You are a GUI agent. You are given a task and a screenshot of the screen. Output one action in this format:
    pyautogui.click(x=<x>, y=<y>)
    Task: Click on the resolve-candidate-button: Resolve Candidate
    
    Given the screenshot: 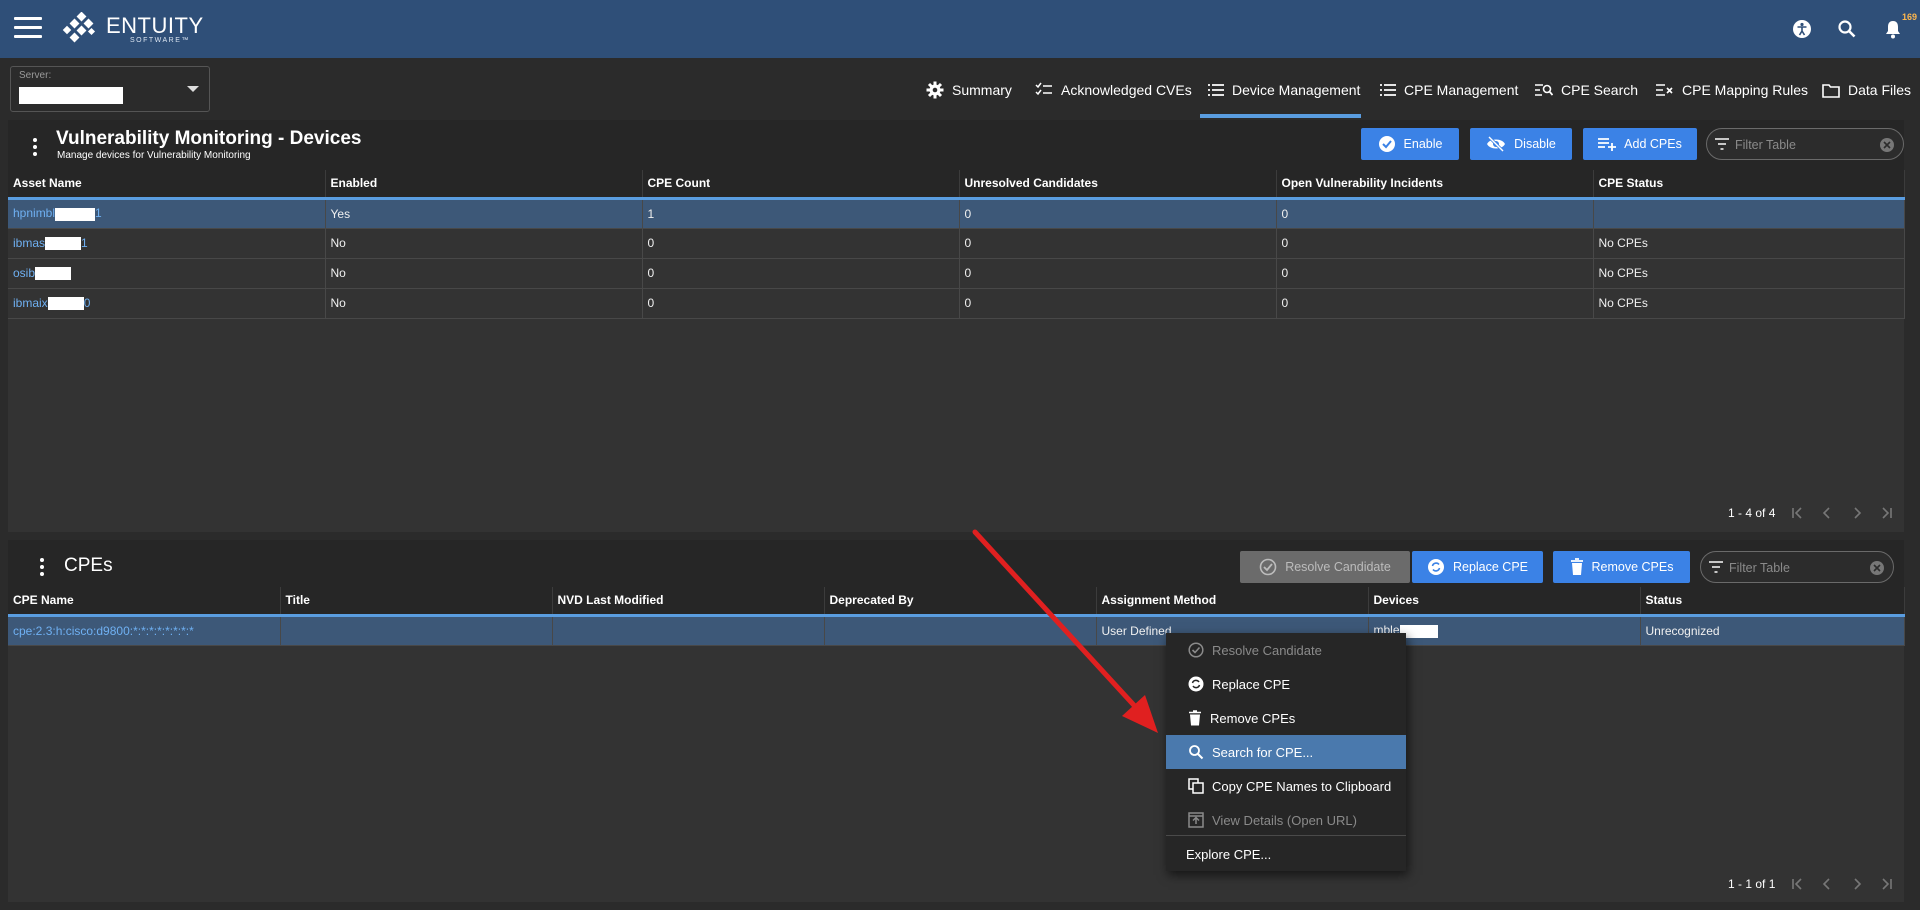 What is the action you would take?
    pyautogui.click(x=1325, y=567)
    